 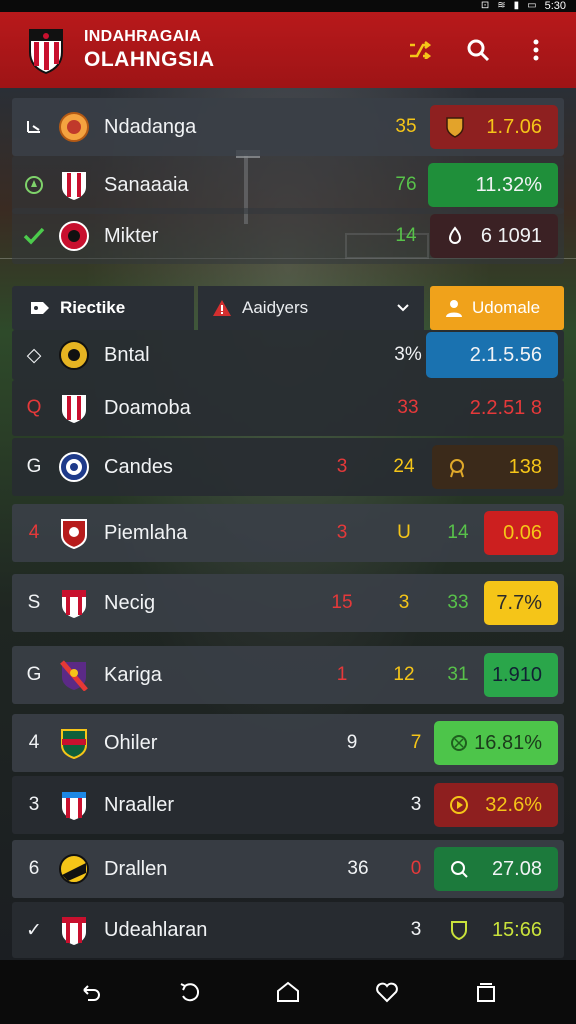 I want to click on row-rank: 3, so click(x=34, y=804).